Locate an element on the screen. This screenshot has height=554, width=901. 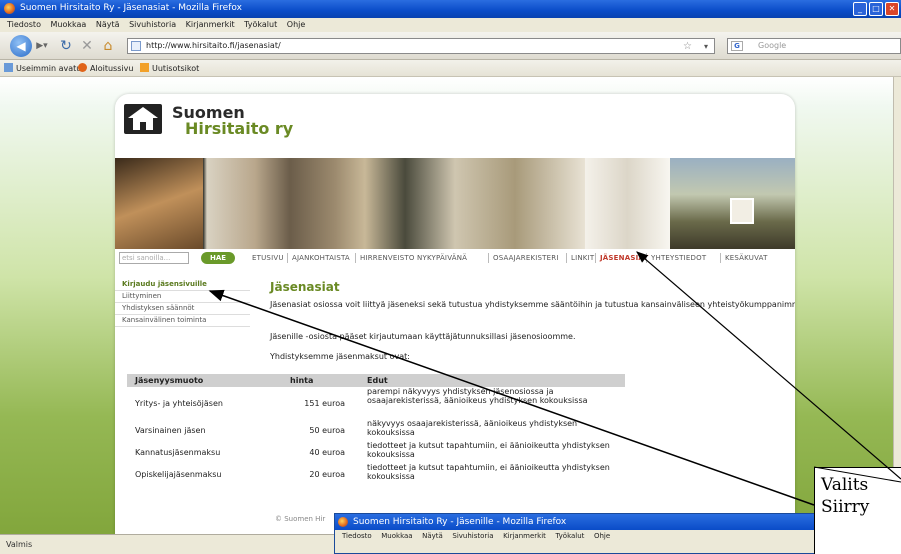
side-item-rules: Yhdistyksen säännöt is located at coordinates (182, 309).